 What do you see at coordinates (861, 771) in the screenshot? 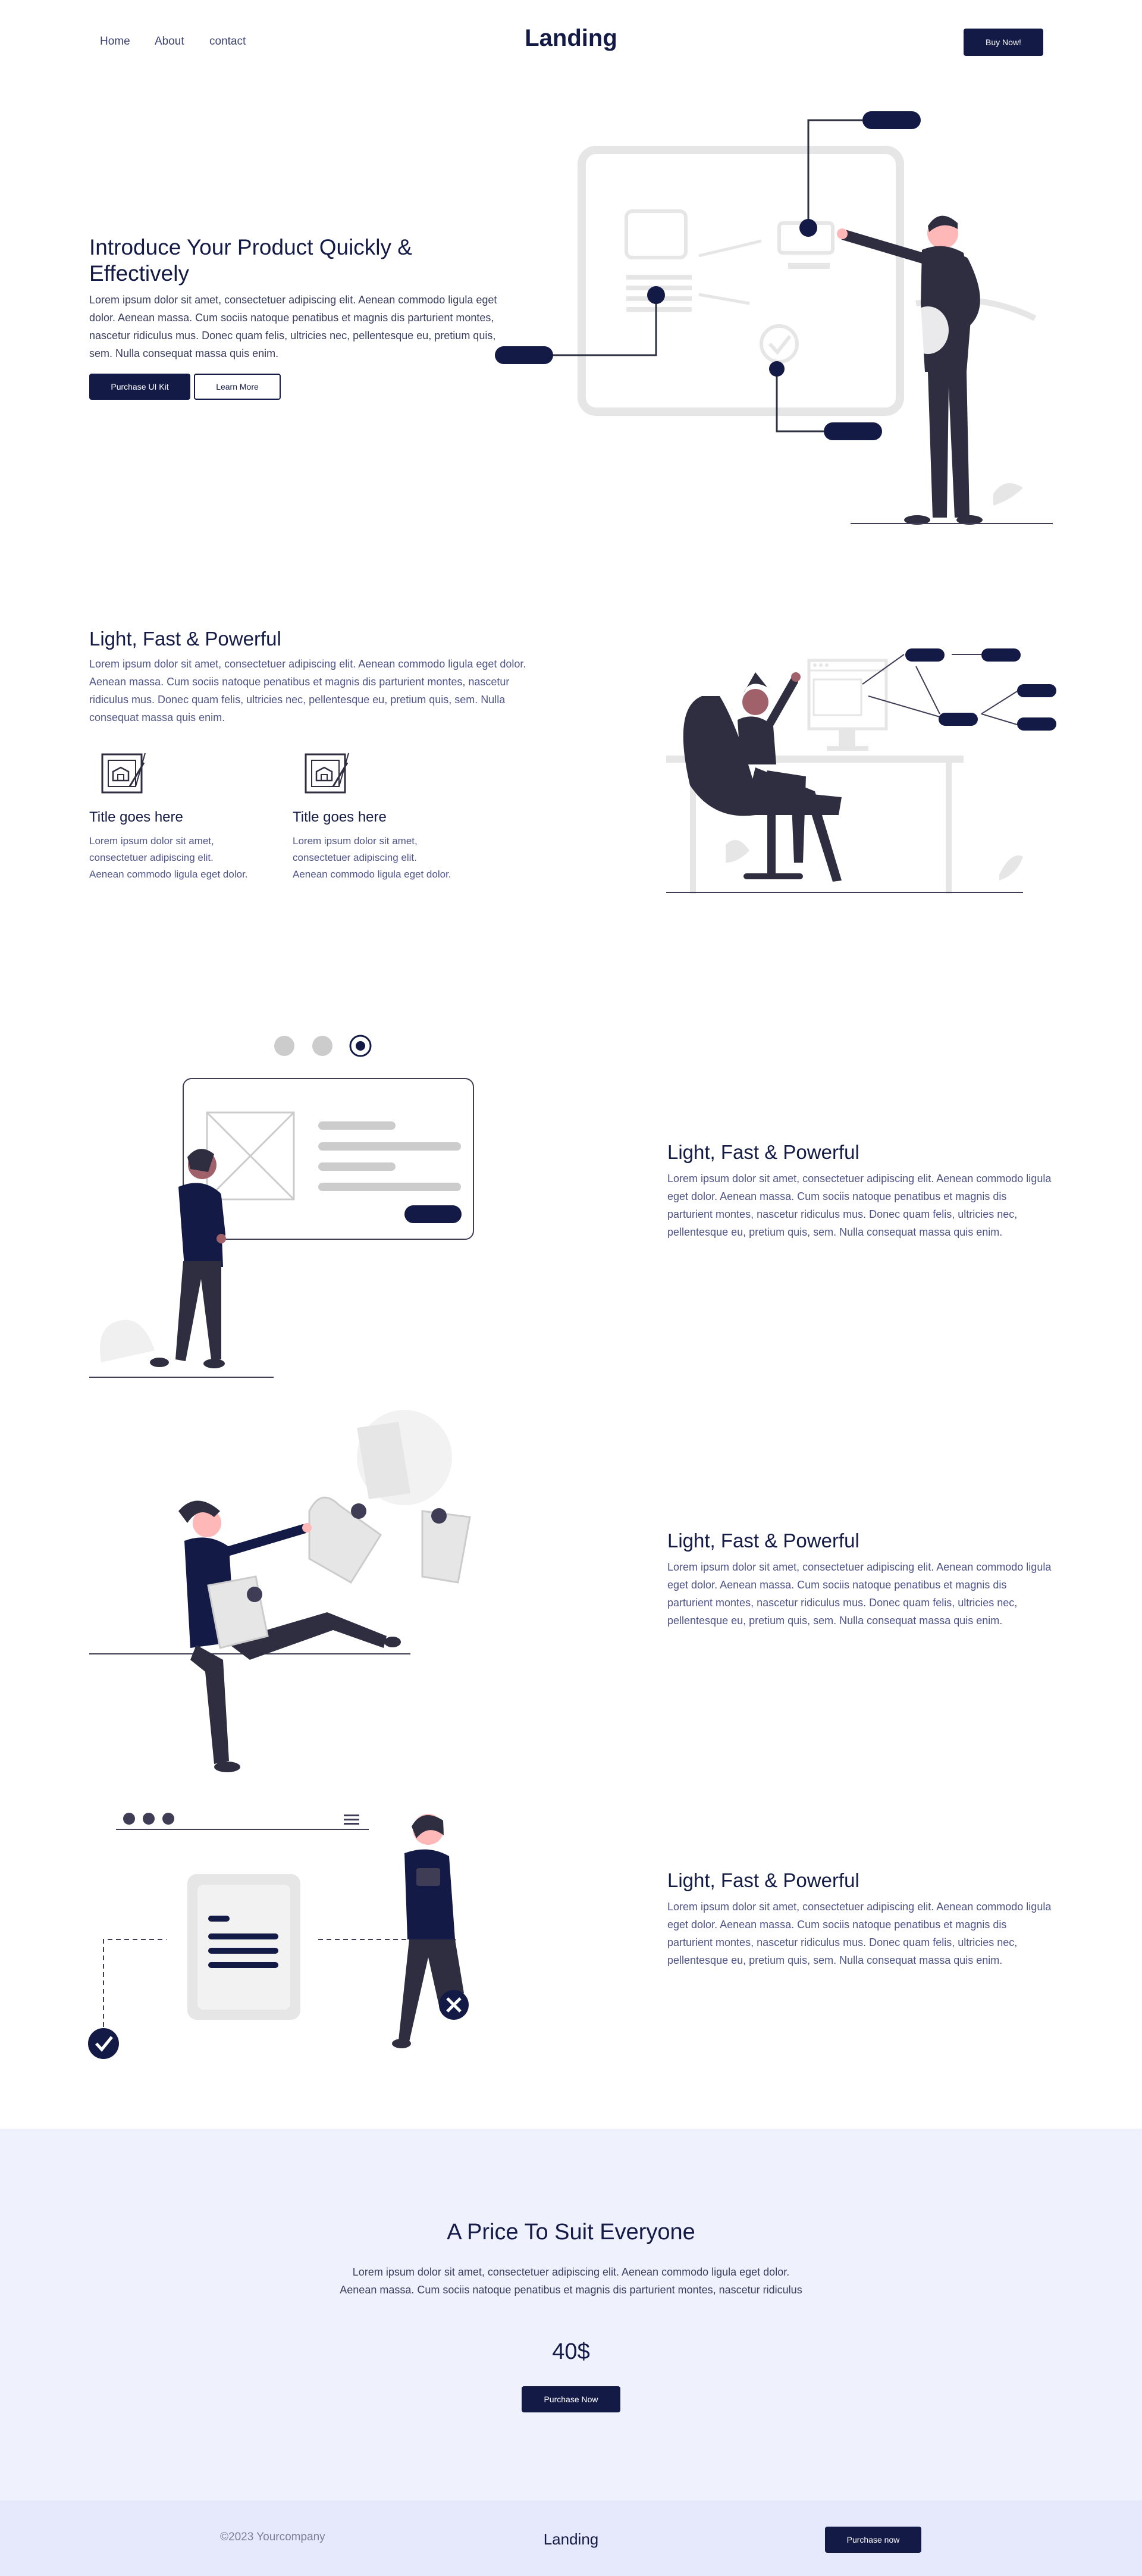
I see `desk-illustration` at bounding box center [861, 771].